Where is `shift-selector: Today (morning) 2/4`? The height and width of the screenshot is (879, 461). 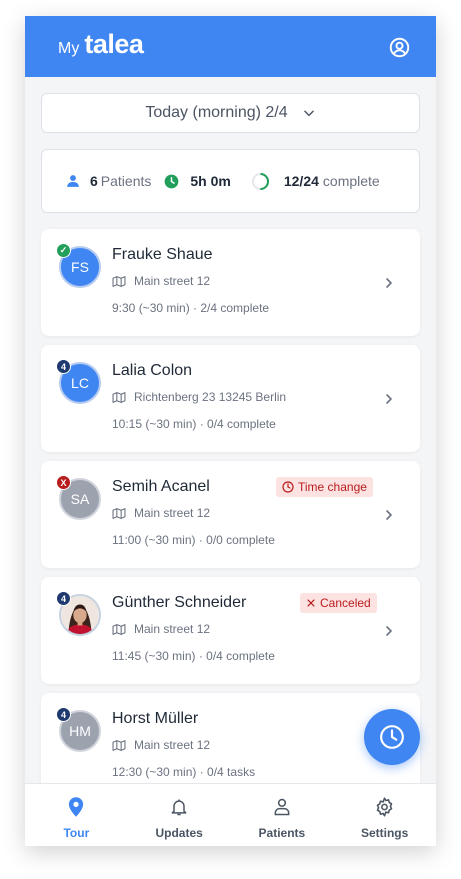 shift-selector: Today (morning) 2/4 is located at coordinates (230, 113).